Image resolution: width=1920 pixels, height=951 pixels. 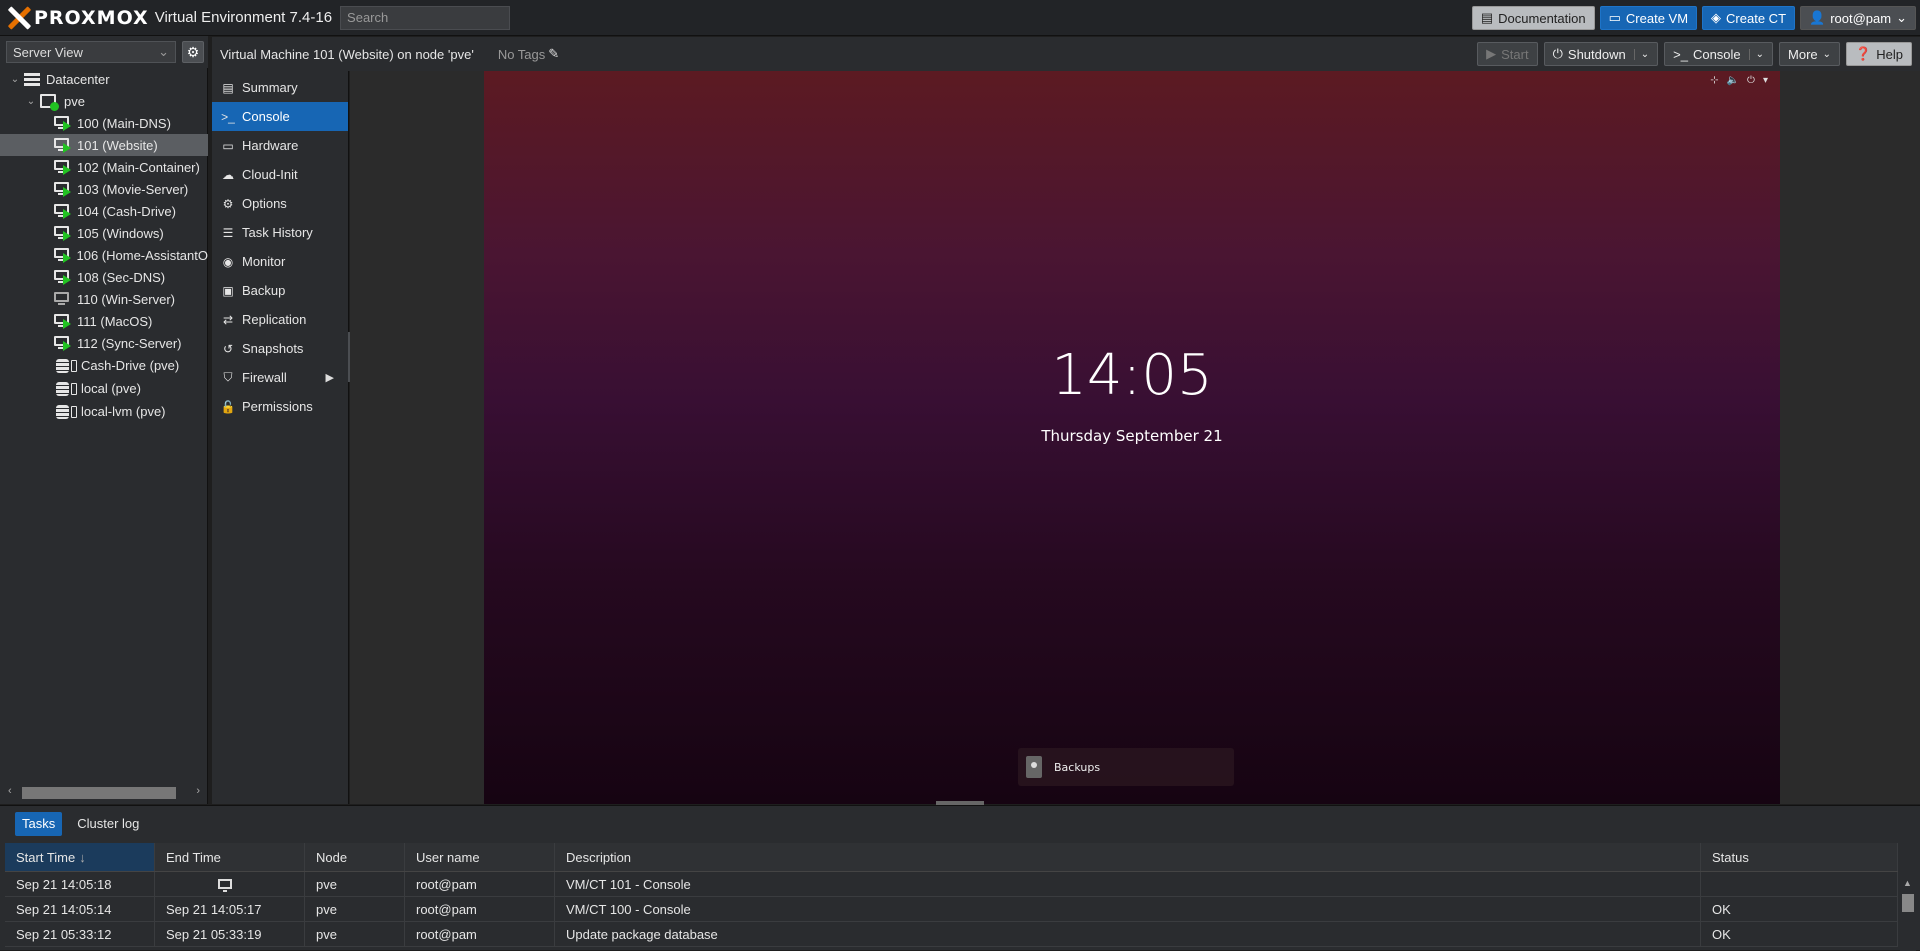 What do you see at coordinates (280, 290) in the screenshot?
I see `menu-item-backup: ▣ Backup` at bounding box center [280, 290].